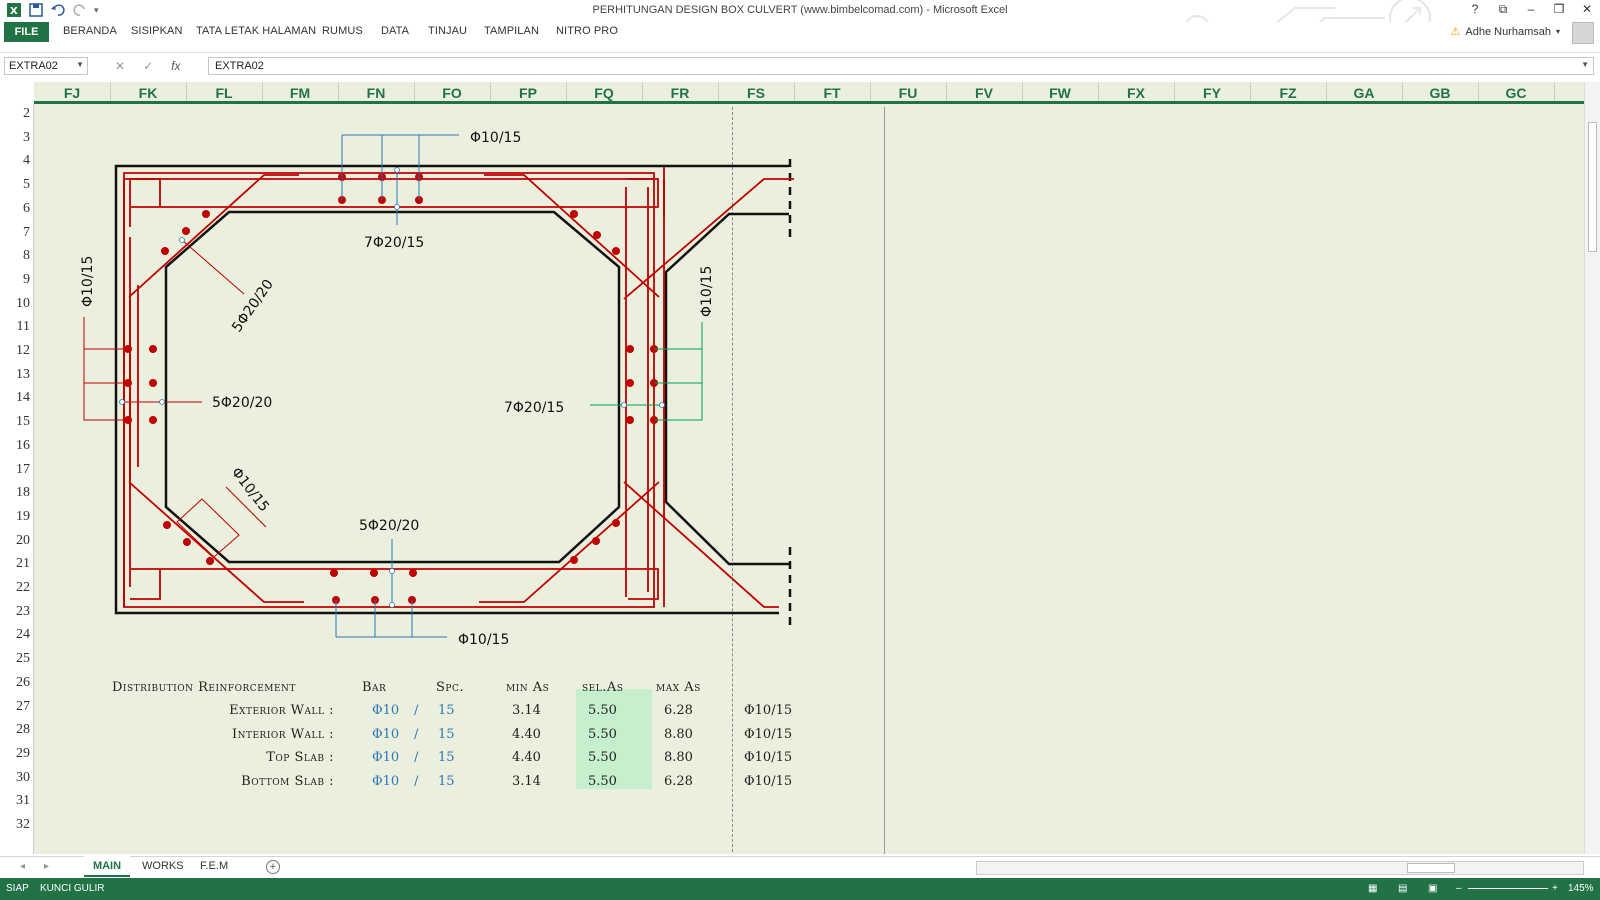 The width and height of the screenshot is (1600, 900). What do you see at coordinates (46, 66) in the screenshot?
I see `name-box: EXTRA02 ▼` at bounding box center [46, 66].